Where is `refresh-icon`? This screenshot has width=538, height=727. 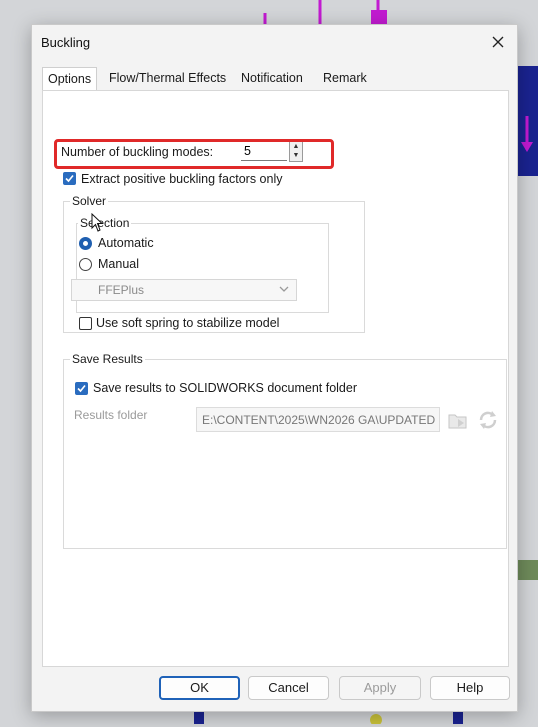 refresh-icon is located at coordinates (488, 420).